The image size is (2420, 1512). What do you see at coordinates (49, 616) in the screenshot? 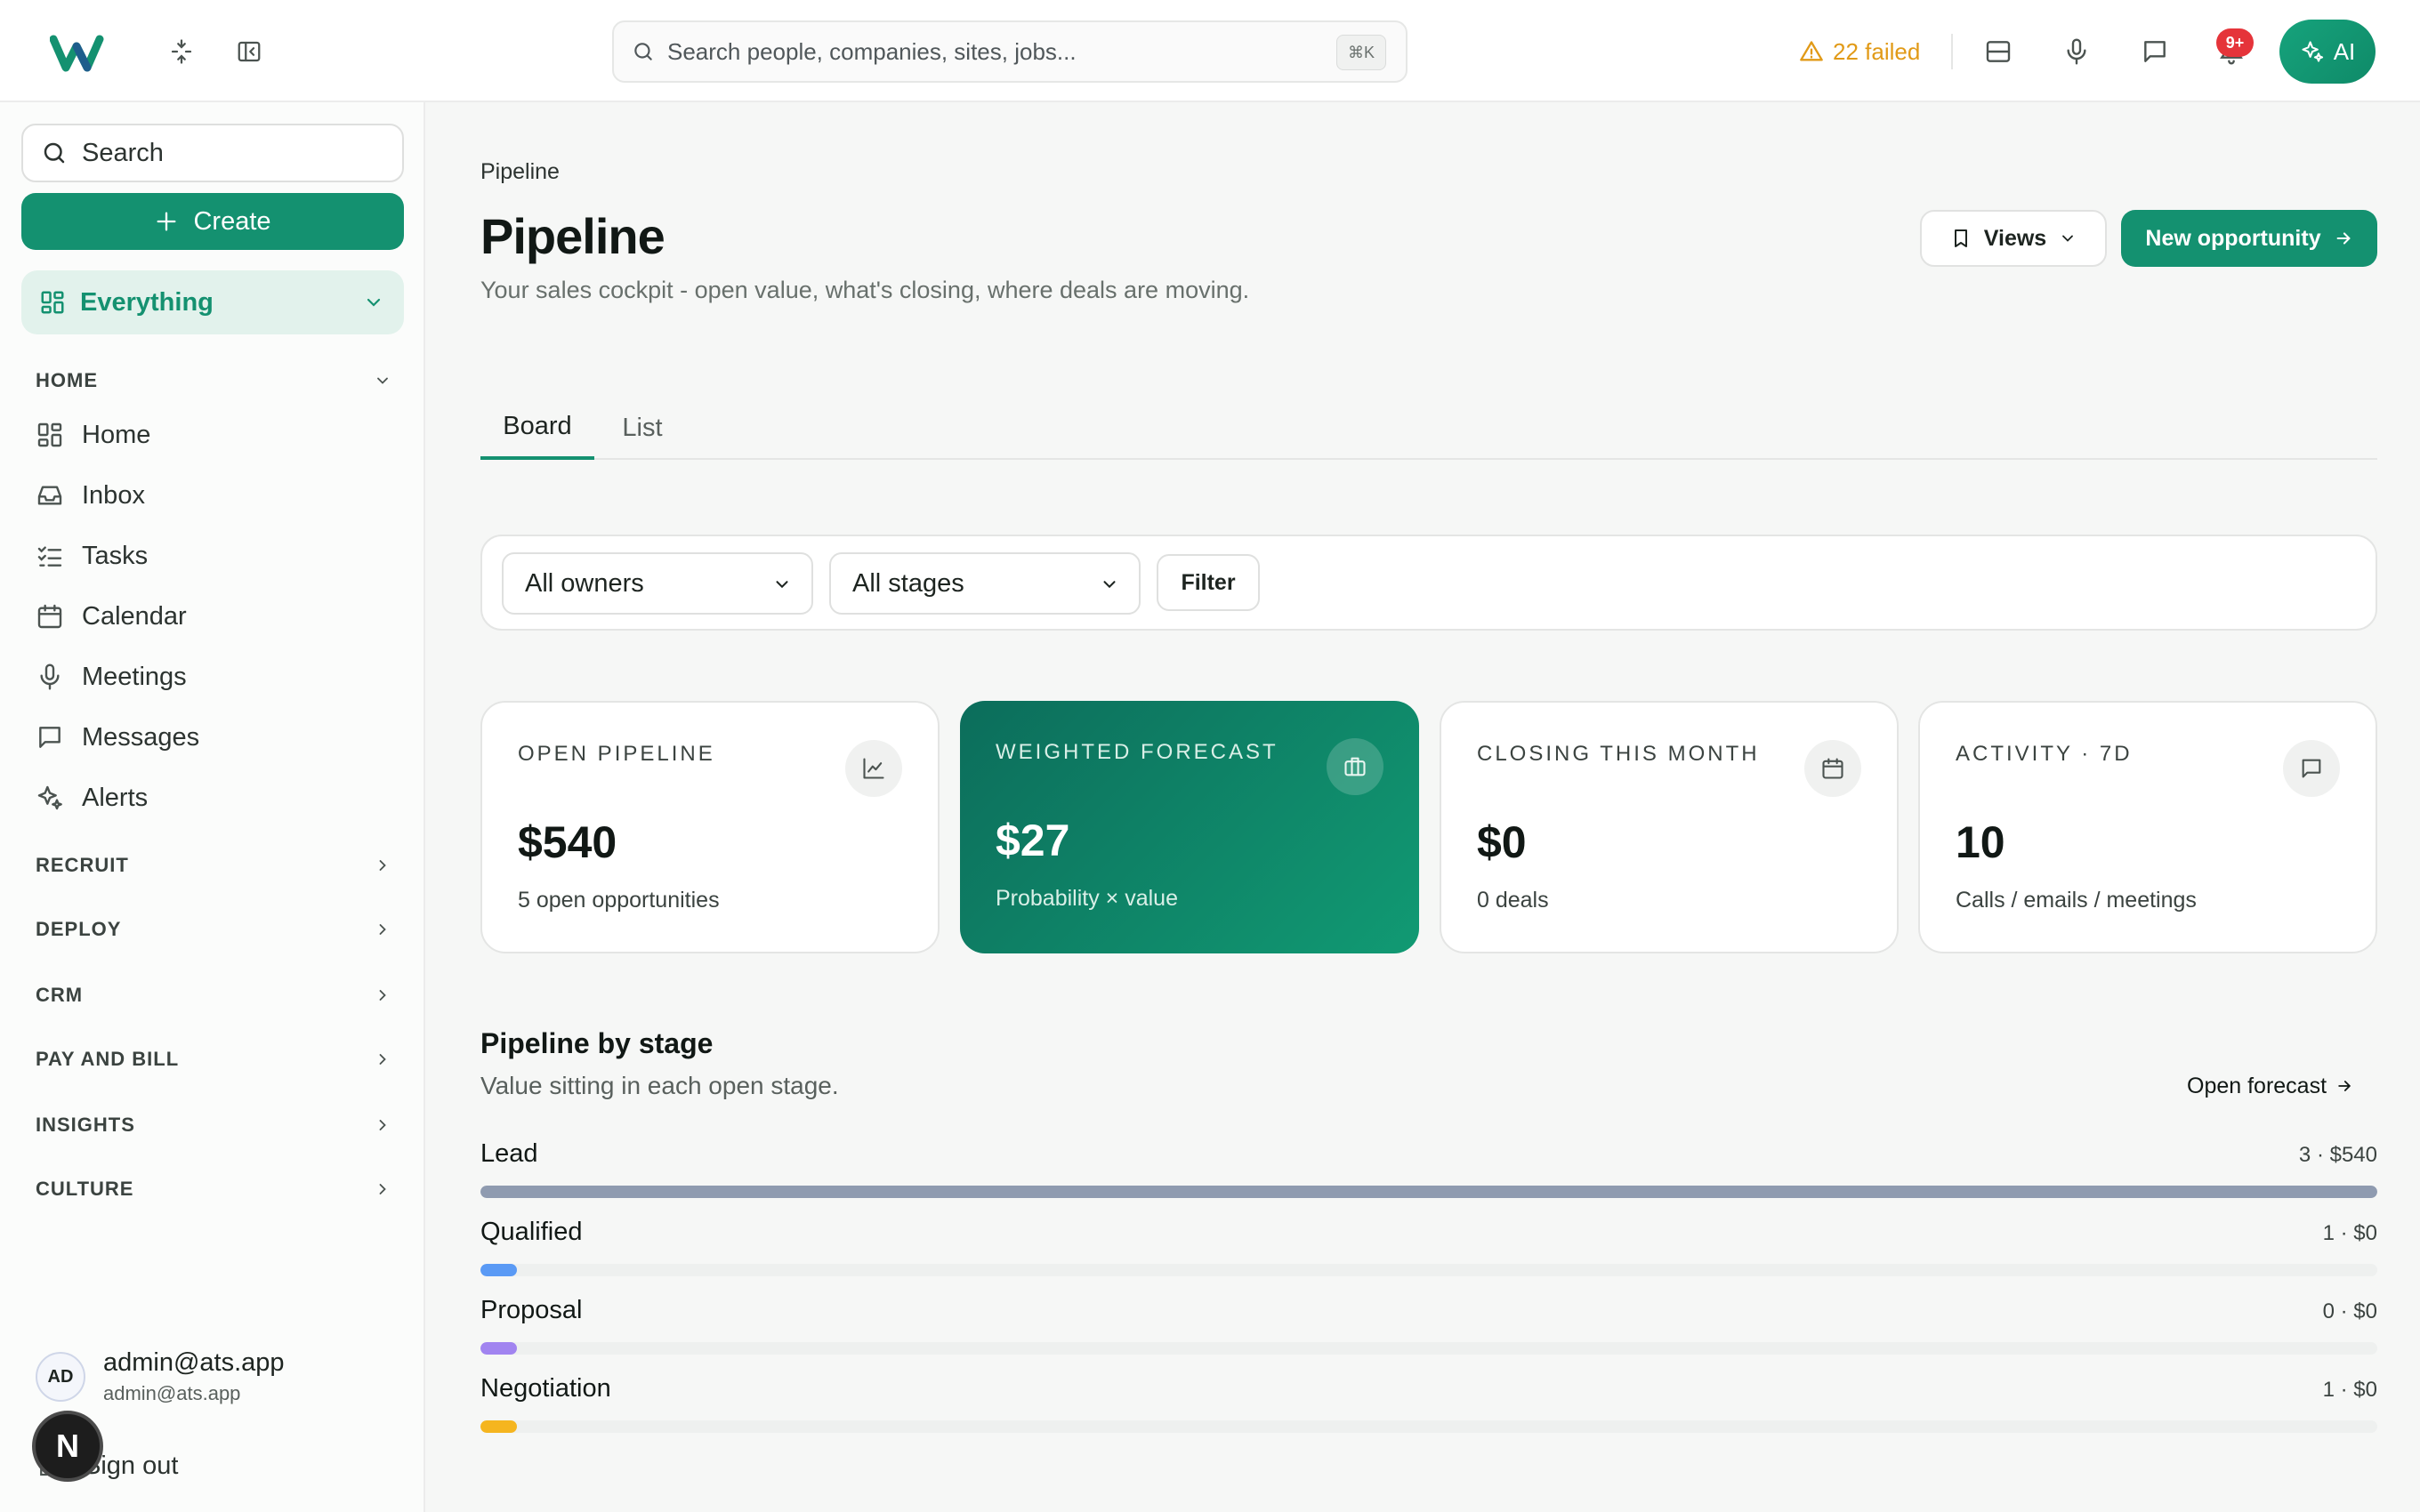
I see `calendar-icon` at bounding box center [49, 616].